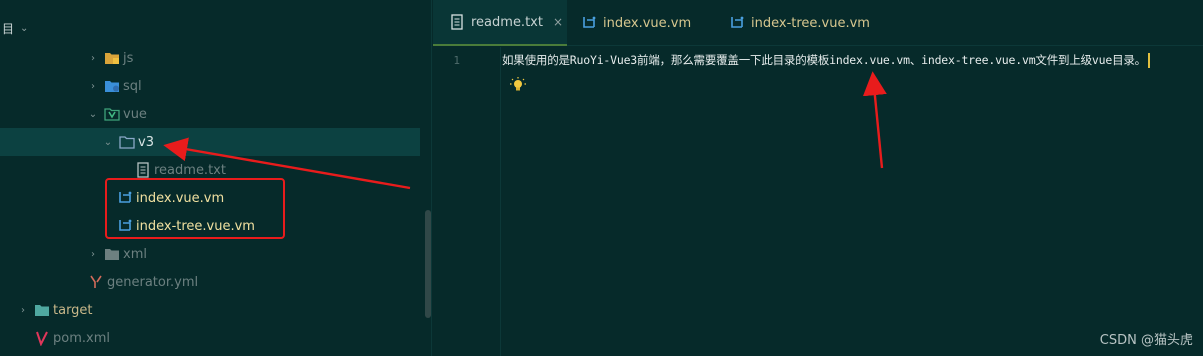  Describe the element at coordinates (128, 58) in the screenshot. I see `tree-item-label: js` at that location.